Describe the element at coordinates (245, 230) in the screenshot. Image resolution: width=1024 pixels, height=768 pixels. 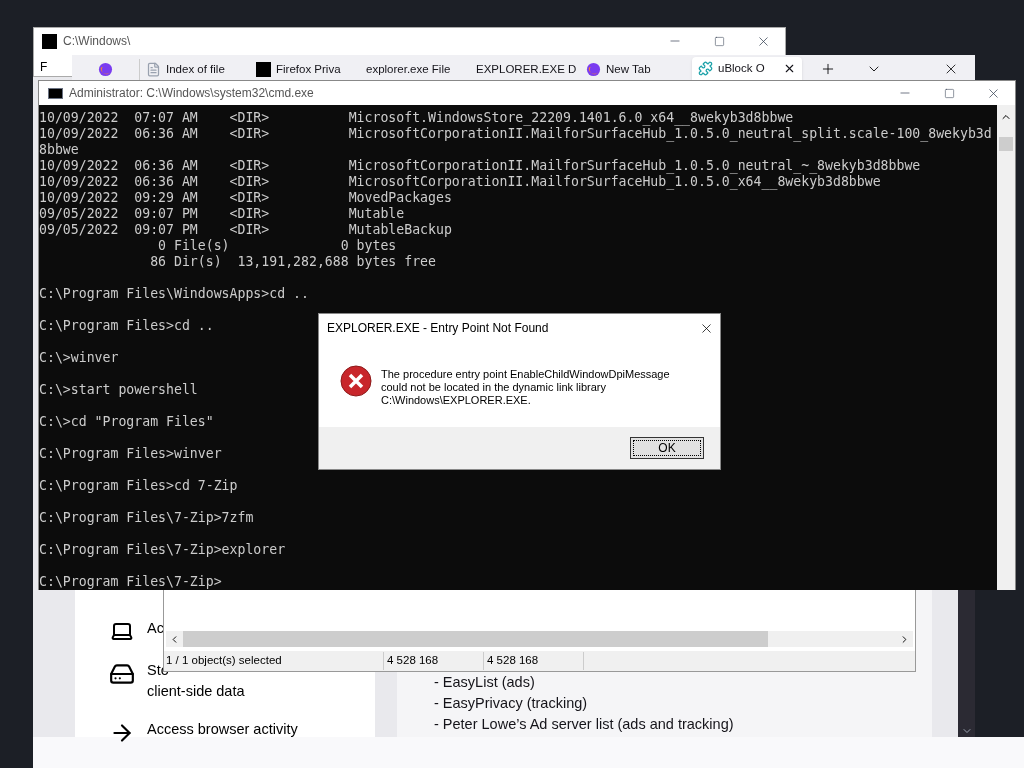
I see `console-line: 09/05/2022 09:07 PM <DIR> MutableBackup` at that location.